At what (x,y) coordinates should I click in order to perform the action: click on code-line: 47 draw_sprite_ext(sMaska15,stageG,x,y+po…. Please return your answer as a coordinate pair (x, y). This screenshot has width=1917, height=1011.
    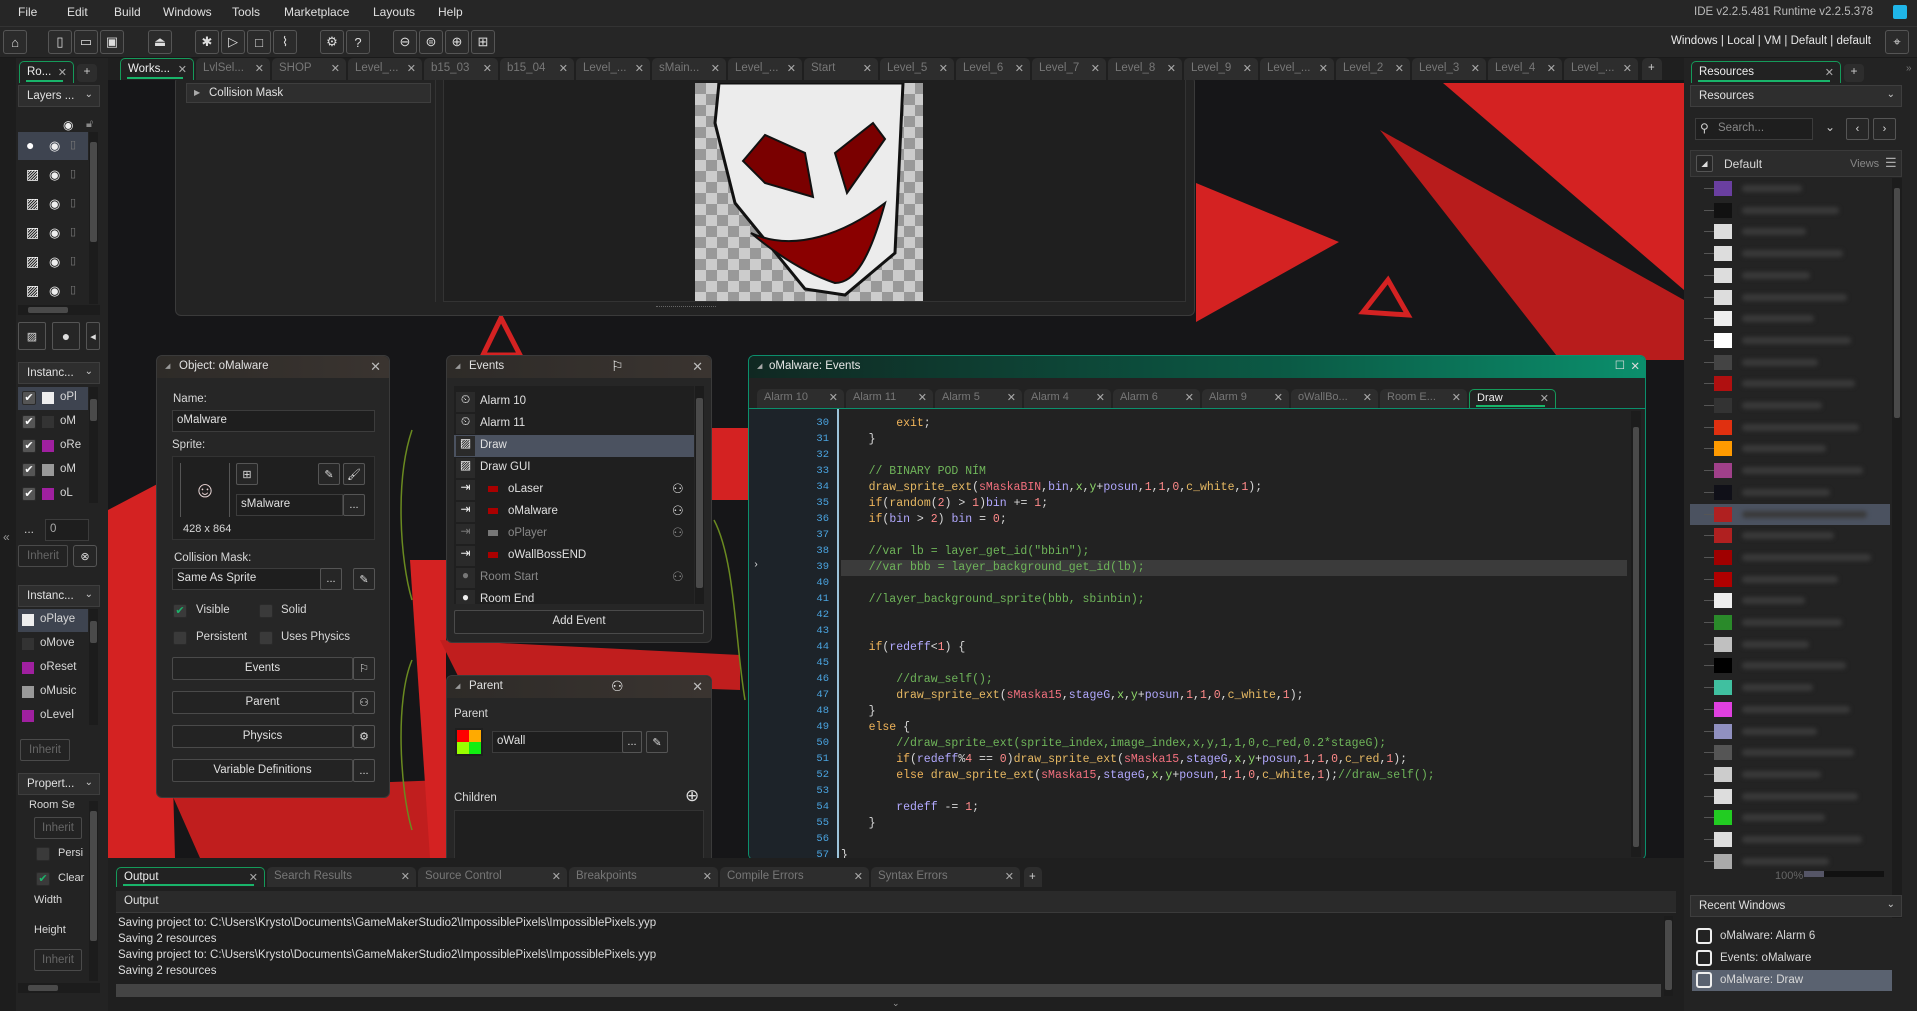
    Looking at the image, I should click on (1189, 696).